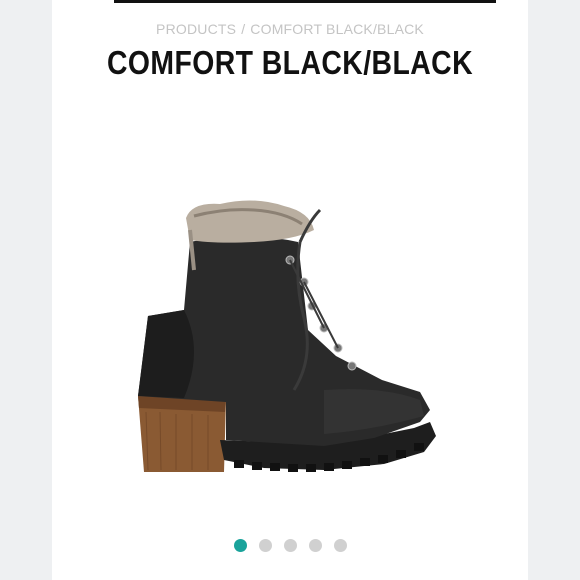 The height and width of the screenshot is (580, 580). Describe the element at coordinates (250, 221) in the screenshot. I see `fur-collar` at that location.